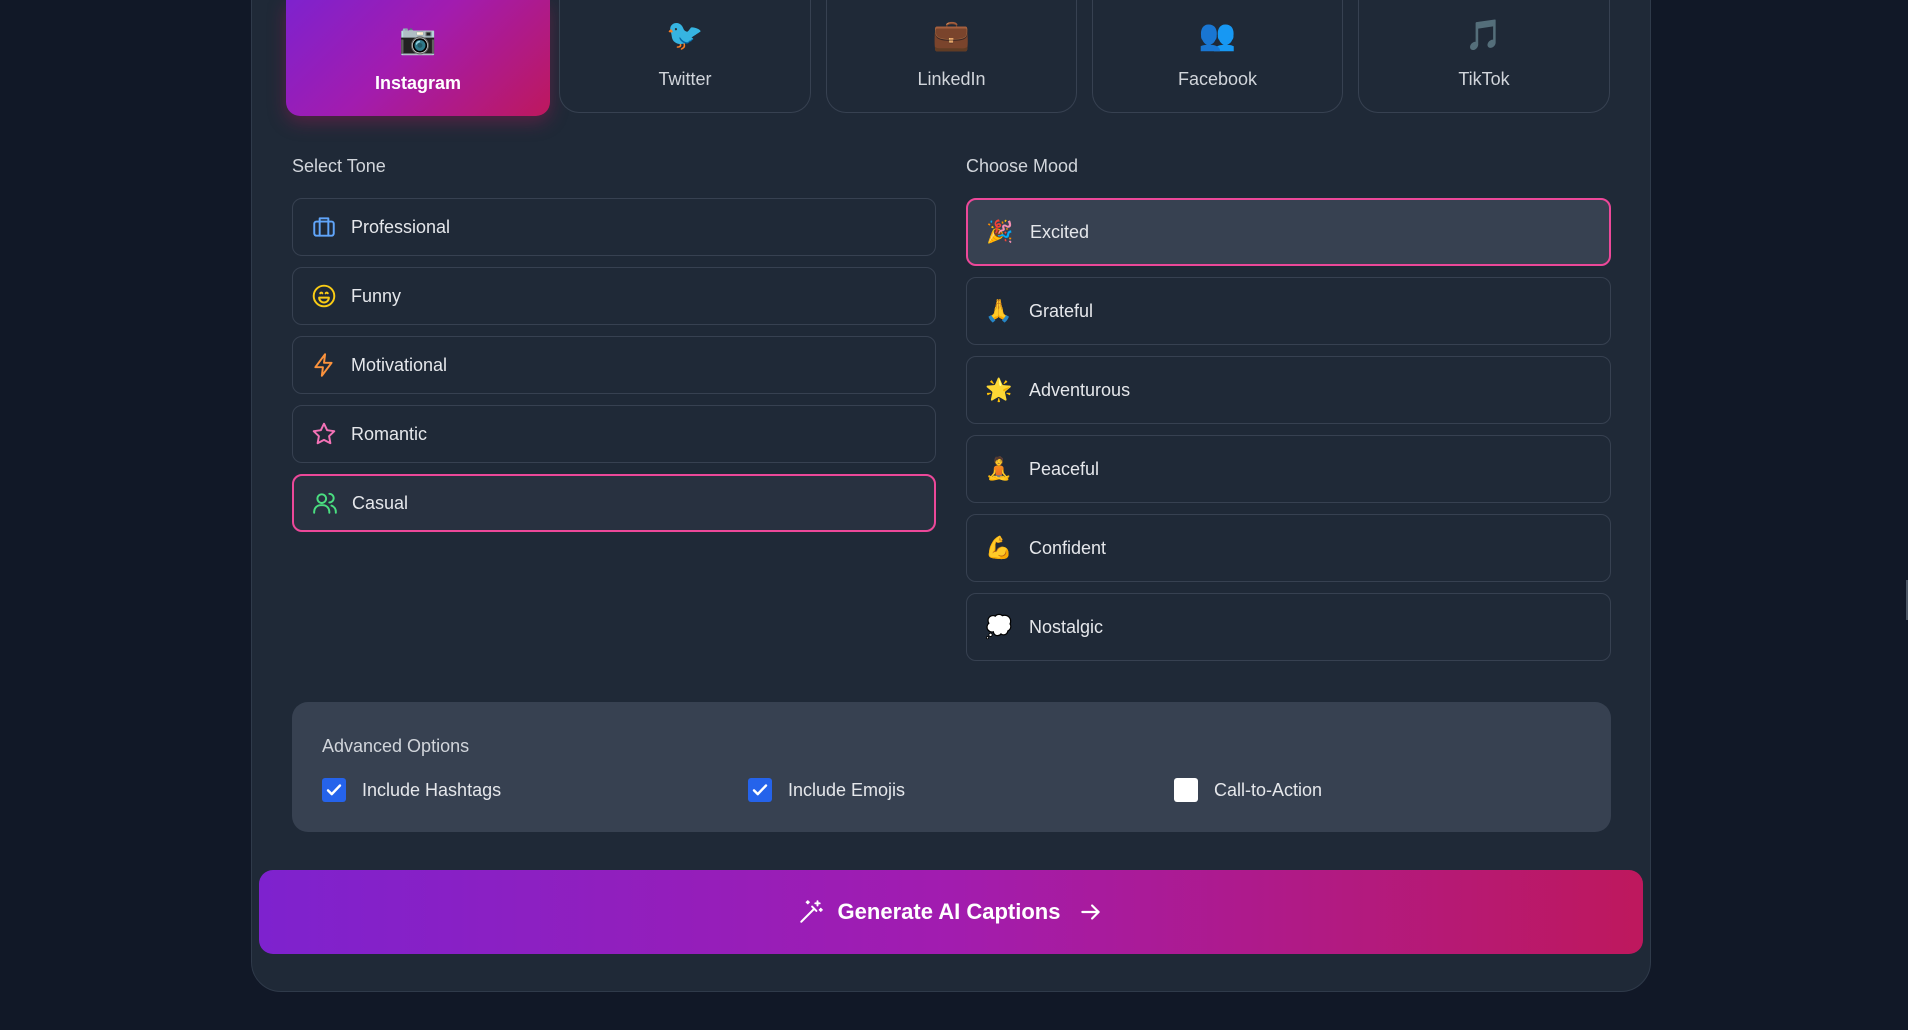 The width and height of the screenshot is (1908, 1030). Describe the element at coordinates (1268, 789) in the screenshot. I see `call-to-action-label: Call-to-Action` at that location.